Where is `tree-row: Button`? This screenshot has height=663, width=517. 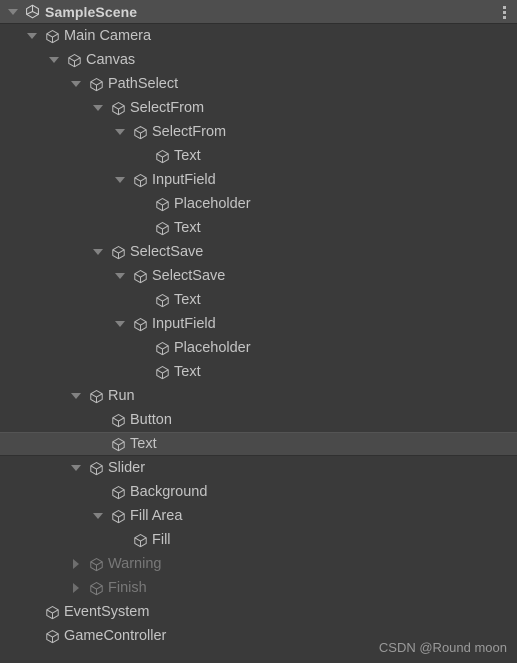 tree-row: Button is located at coordinates (258, 420).